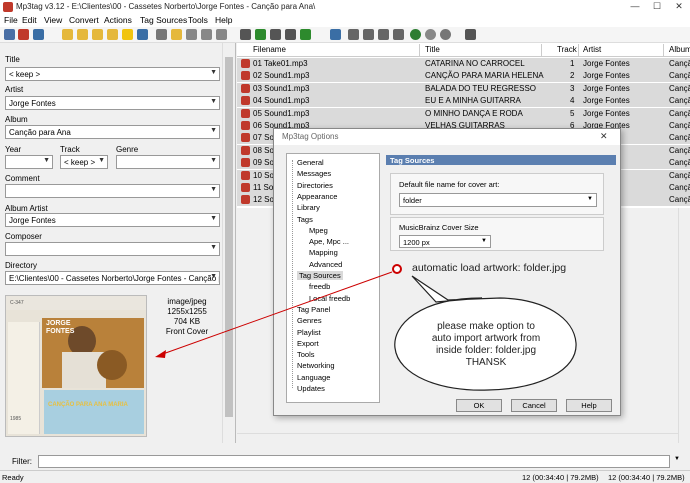 This screenshot has height=483, width=690. I want to click on filter-label: Filter:, so click(22, 461).